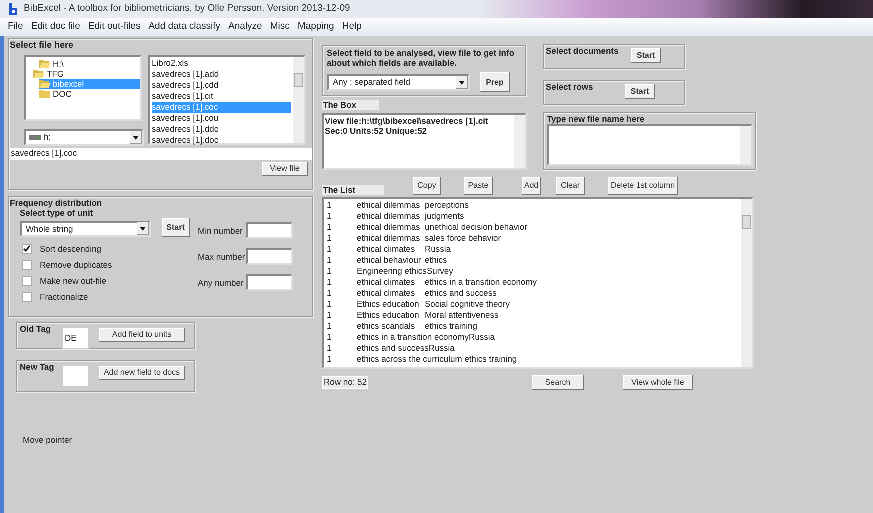  Describe the element at coordinates (476, 227) in the screenshot. I see `table-cell: unethical decision behavior` at that location.